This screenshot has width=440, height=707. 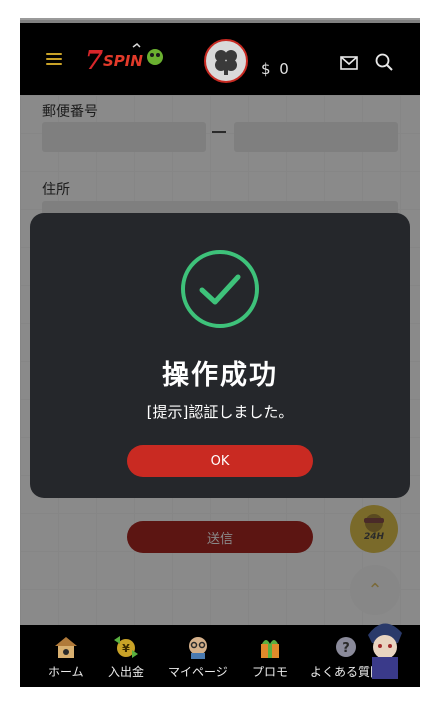 I want to click on hamburger-icon, so click(x=54, y=59).